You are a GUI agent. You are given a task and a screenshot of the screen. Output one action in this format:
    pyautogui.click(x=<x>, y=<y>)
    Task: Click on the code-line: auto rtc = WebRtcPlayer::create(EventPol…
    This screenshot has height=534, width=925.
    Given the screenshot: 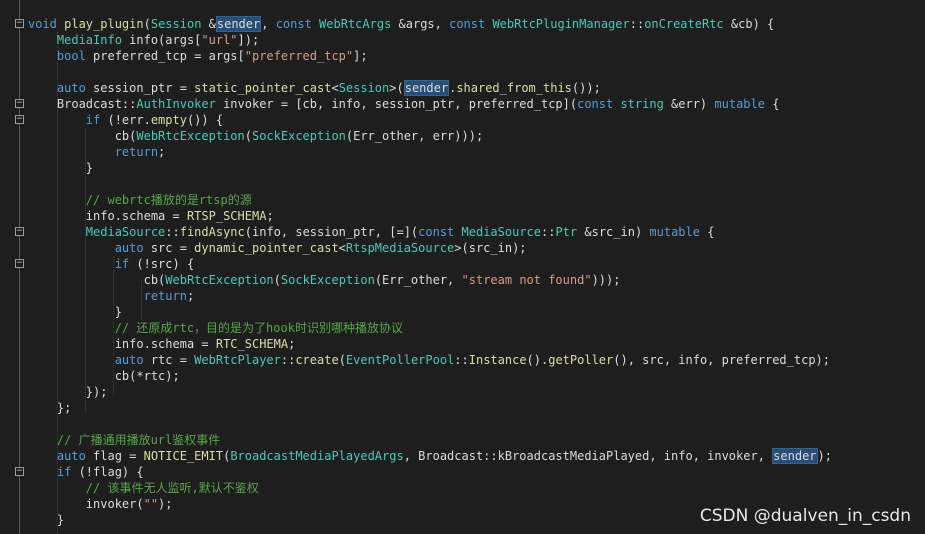 What is the action you would take?
    pyautogui.click(x=462, y=360)
    